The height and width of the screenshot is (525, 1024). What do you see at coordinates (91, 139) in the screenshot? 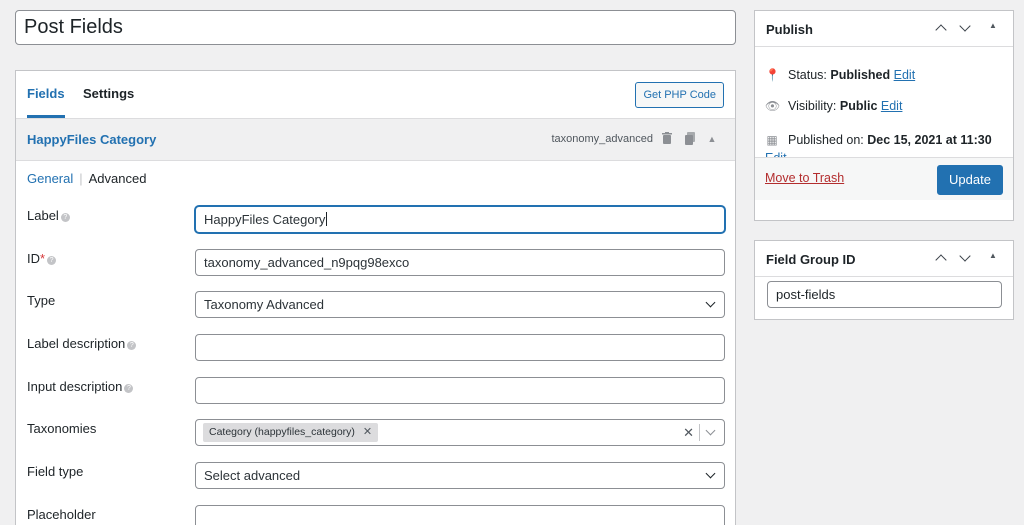
I see `field-title: HappyFiles Category` at bounding box center [91, 139].